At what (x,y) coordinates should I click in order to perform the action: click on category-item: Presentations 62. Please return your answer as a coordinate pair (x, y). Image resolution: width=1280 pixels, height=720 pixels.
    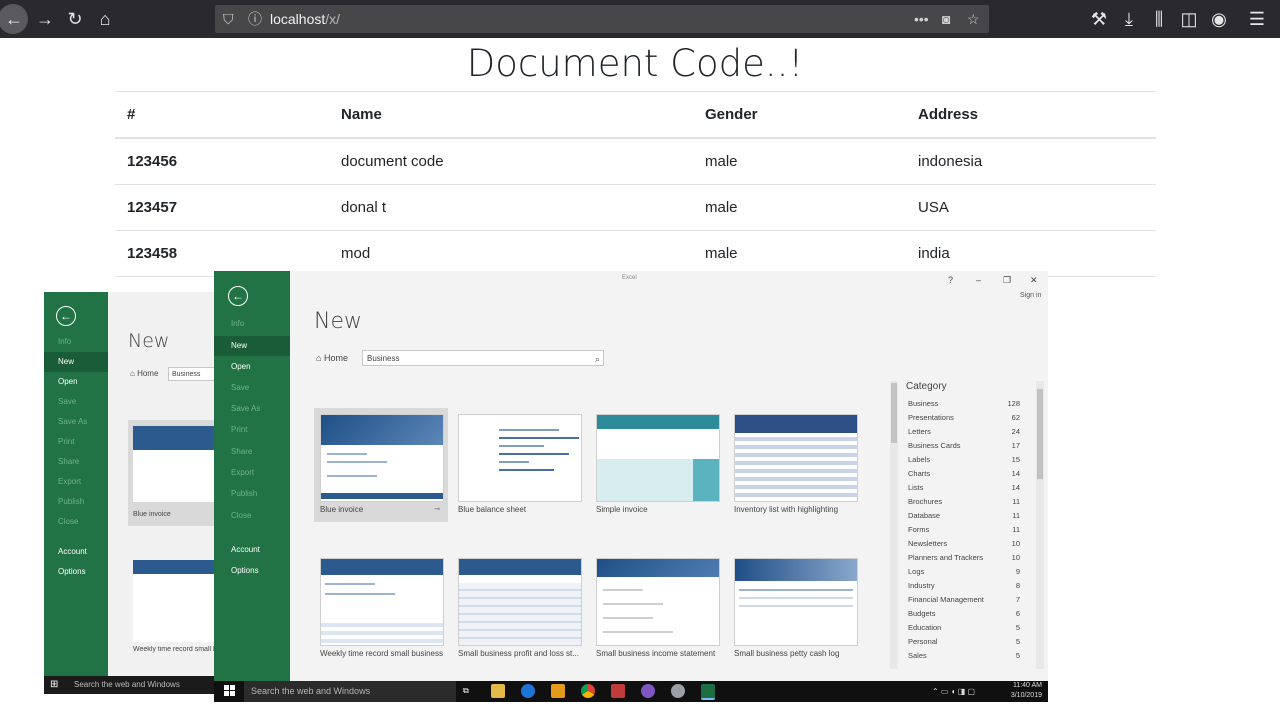
    Looking at the image, I should click on (964, 418).